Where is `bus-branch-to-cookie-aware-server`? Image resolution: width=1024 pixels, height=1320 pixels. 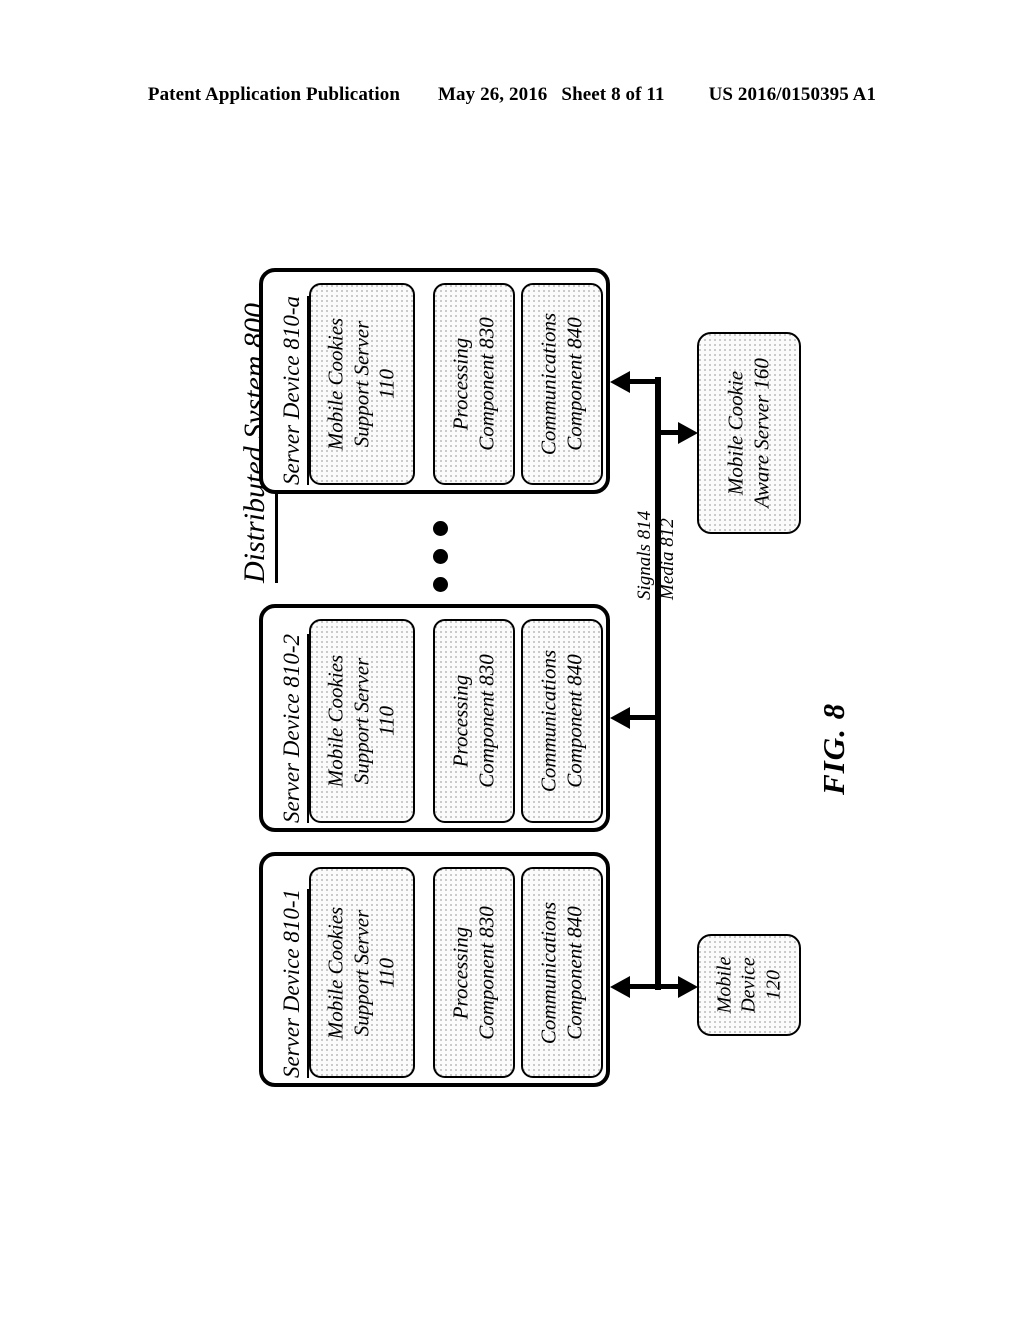 bus-branch-to-cookie-aware-server is located at coordinates (669, 432).